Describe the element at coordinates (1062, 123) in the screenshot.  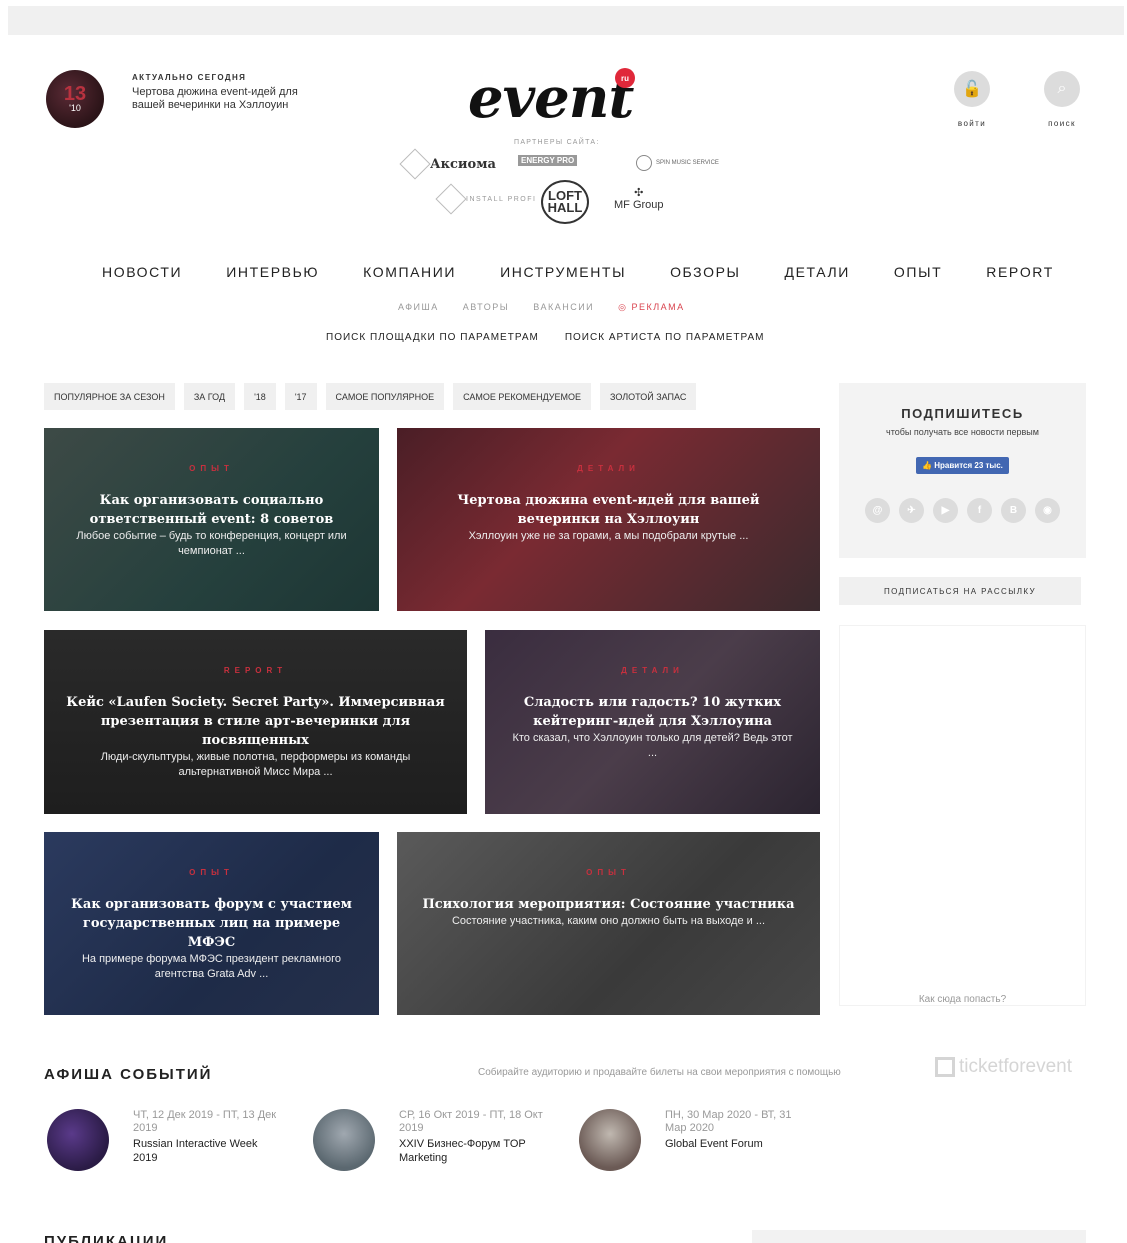
I see `search-label: поиск` at that location.